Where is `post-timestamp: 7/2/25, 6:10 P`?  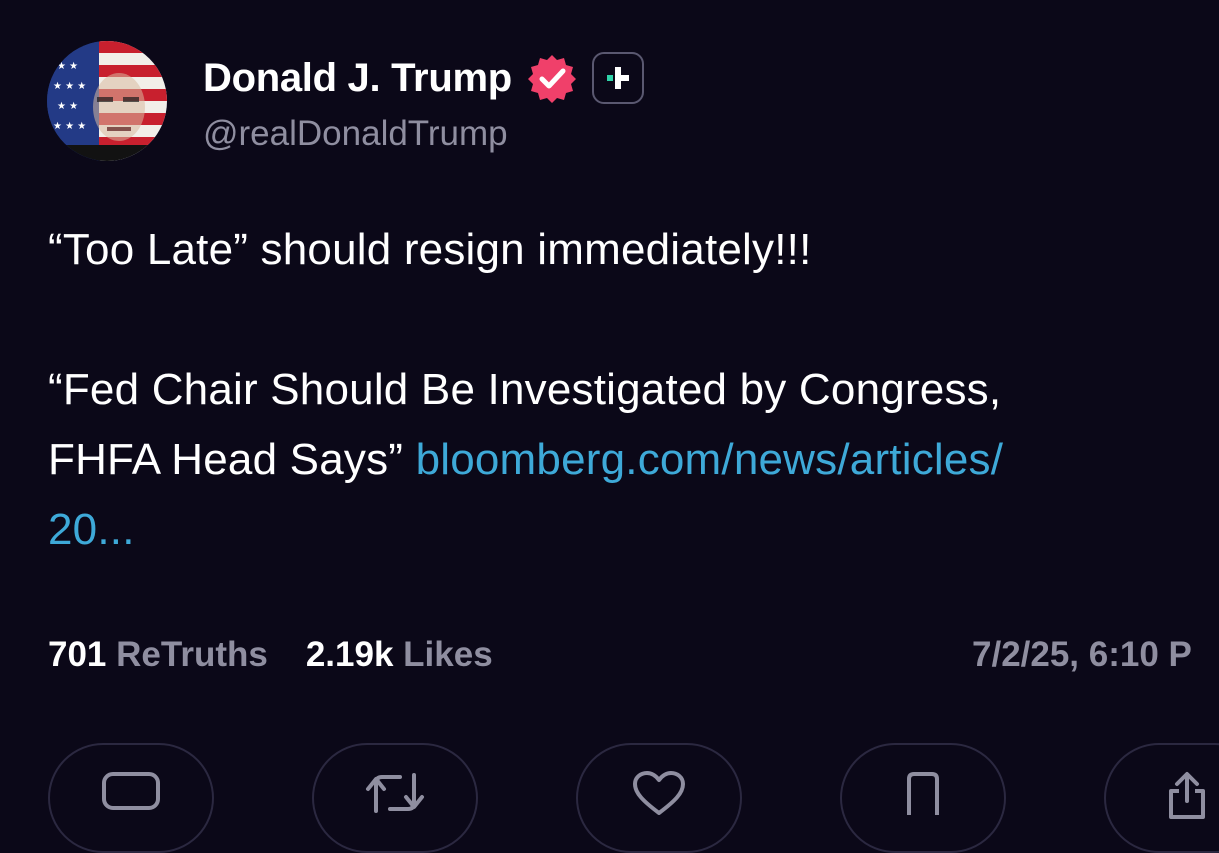 post-timestamp: 7/2/25, 6:10 P is located at coordinates (1082, 654).